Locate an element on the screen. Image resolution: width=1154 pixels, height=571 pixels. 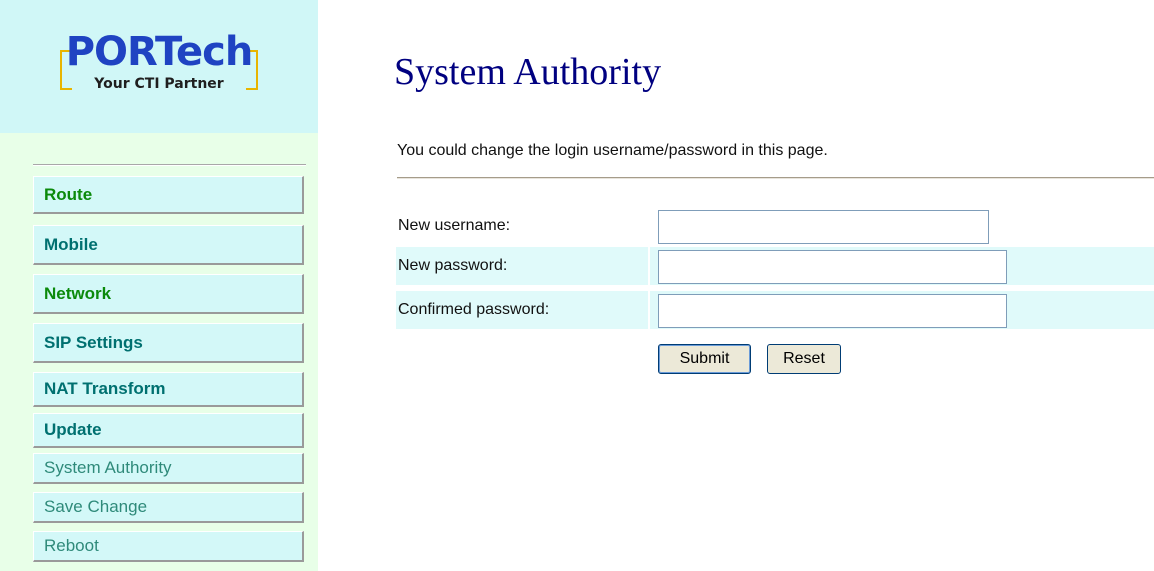
sidebar-item-label: NAT Transform is located at coordinates (105, 388).